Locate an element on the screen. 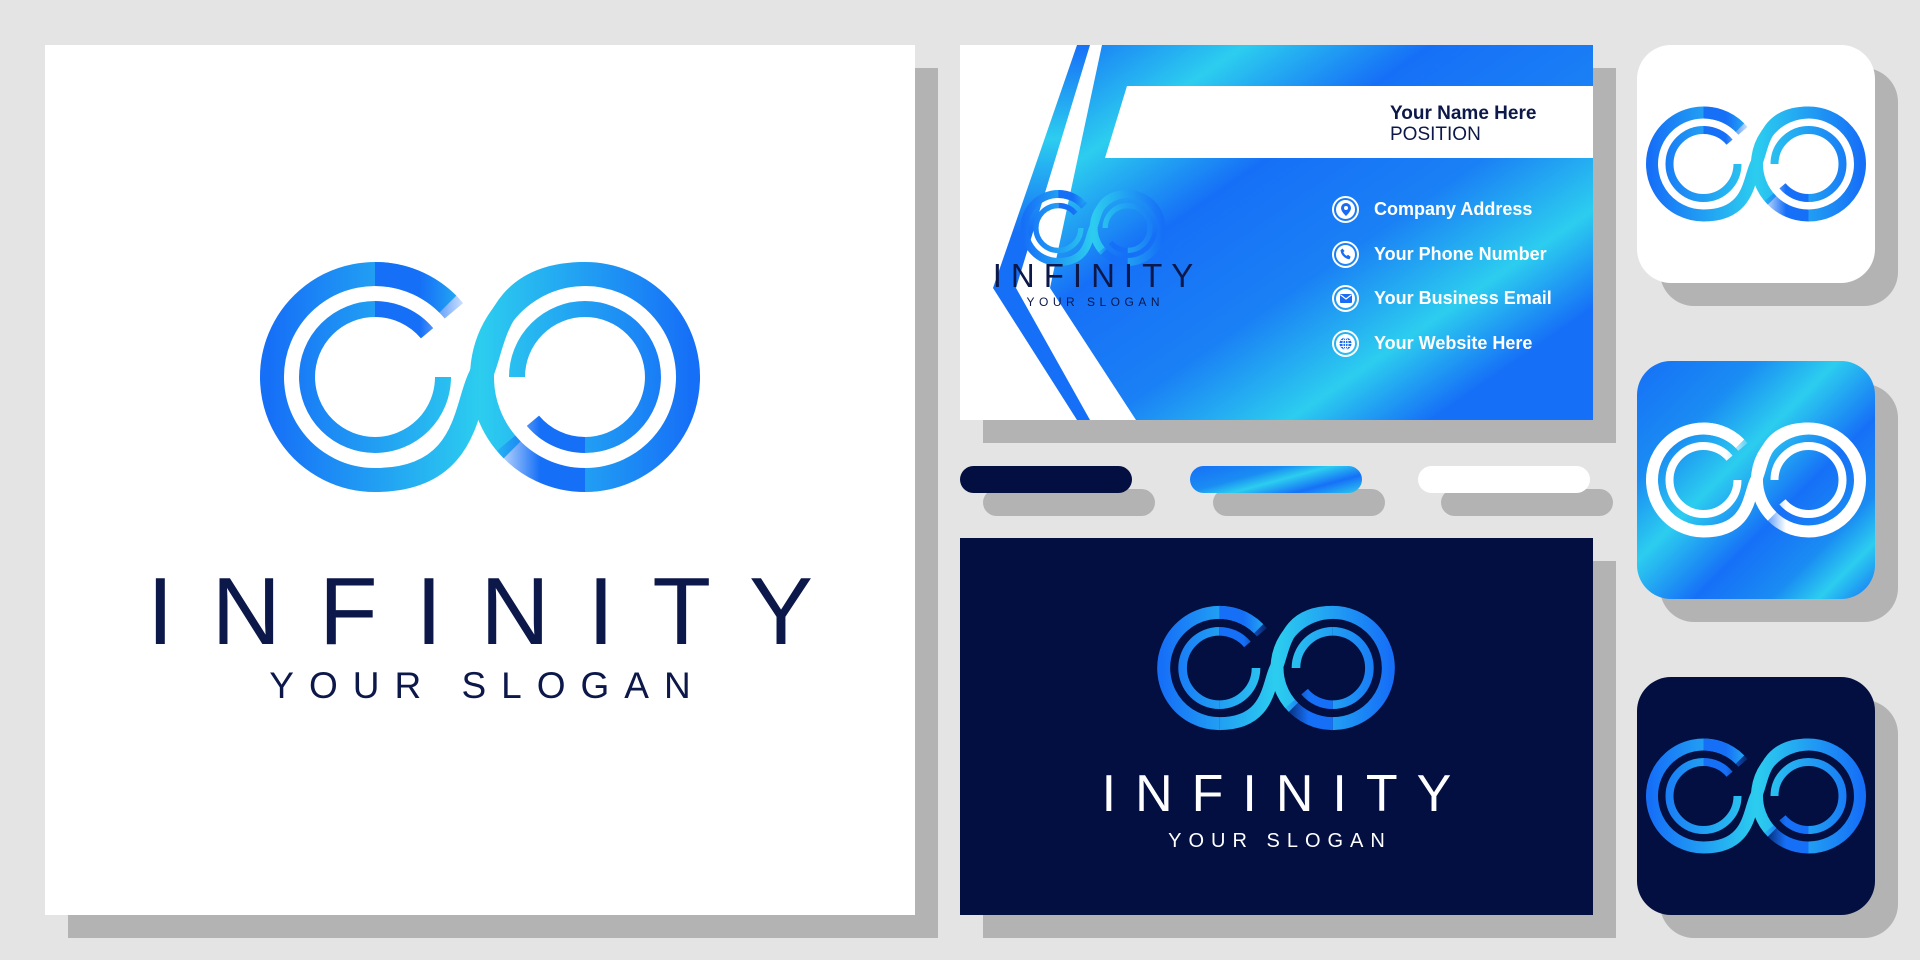 This screenshot has height=960, width=1920. dark-brand-slogan: YOUR SLOGAN is located at coordinates (1280, 841).